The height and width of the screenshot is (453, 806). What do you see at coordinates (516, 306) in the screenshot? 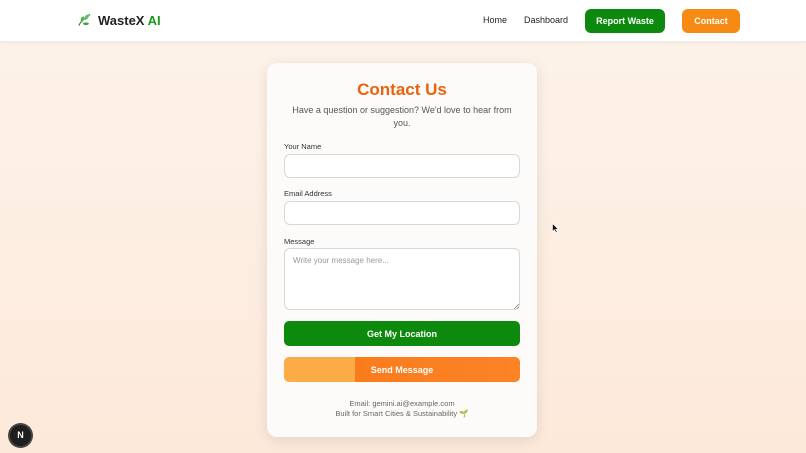
I see `resize-grip-icon` at bounding box center [516, 306].